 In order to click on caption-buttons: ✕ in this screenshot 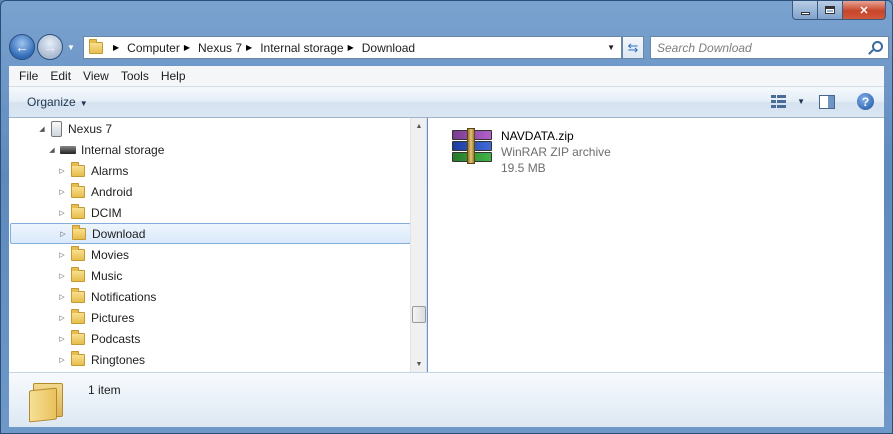, I will do `click(839, 11)`.